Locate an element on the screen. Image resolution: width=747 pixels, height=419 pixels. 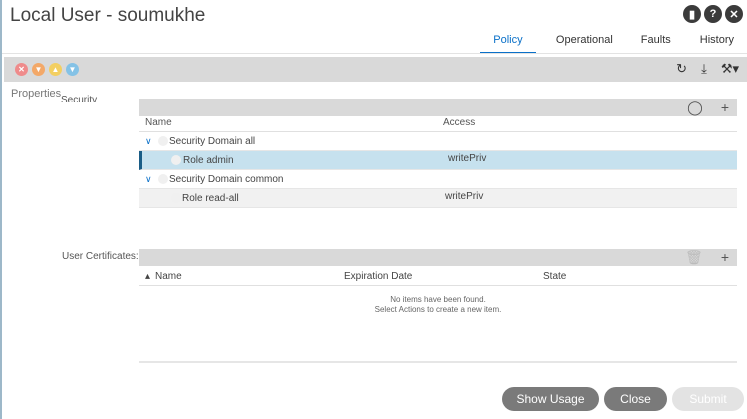
critical-fault-icon: ✕ is located at coordinates (21, 69).